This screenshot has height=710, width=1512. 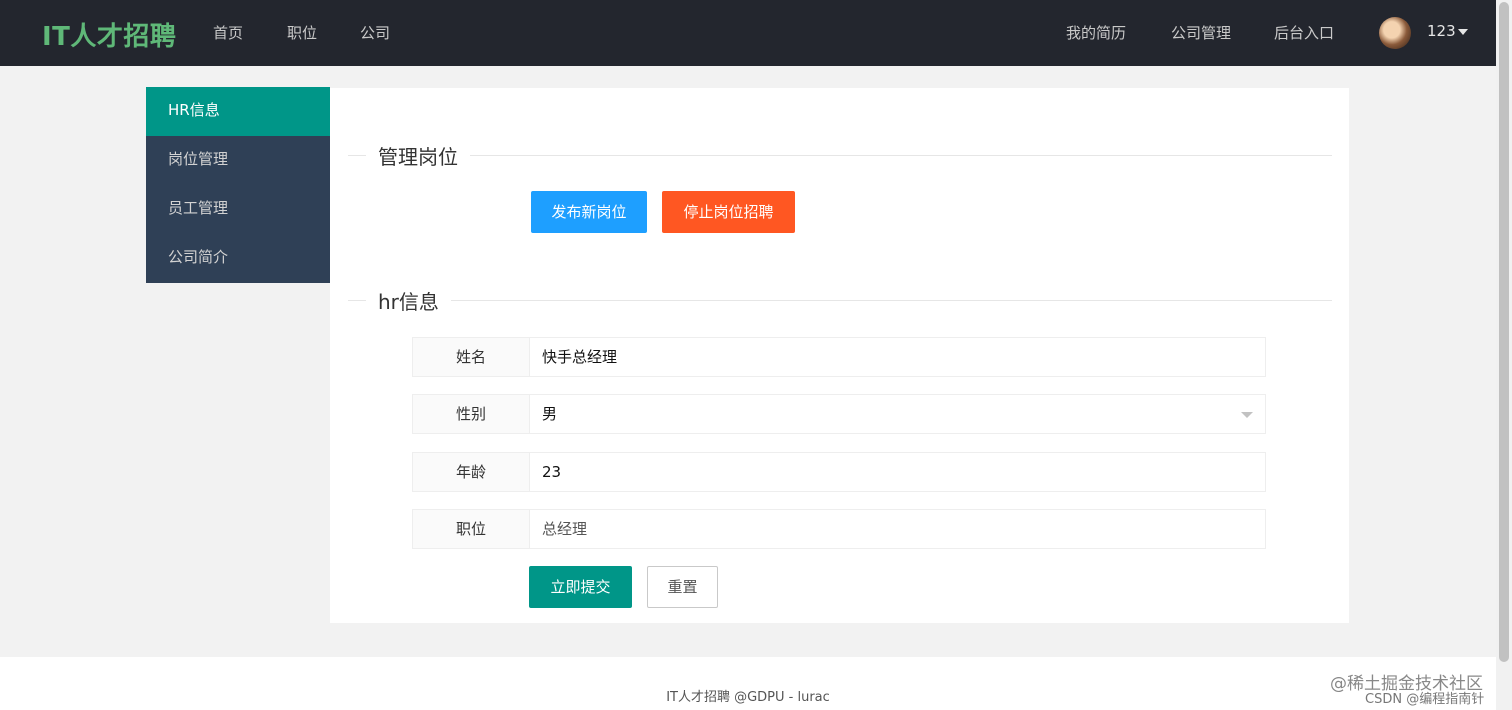 What do you see at coordinates (840, 155) in the screenshot?
I see `manage-section-divider: 管理岗位` at bounding box center [840, 155].